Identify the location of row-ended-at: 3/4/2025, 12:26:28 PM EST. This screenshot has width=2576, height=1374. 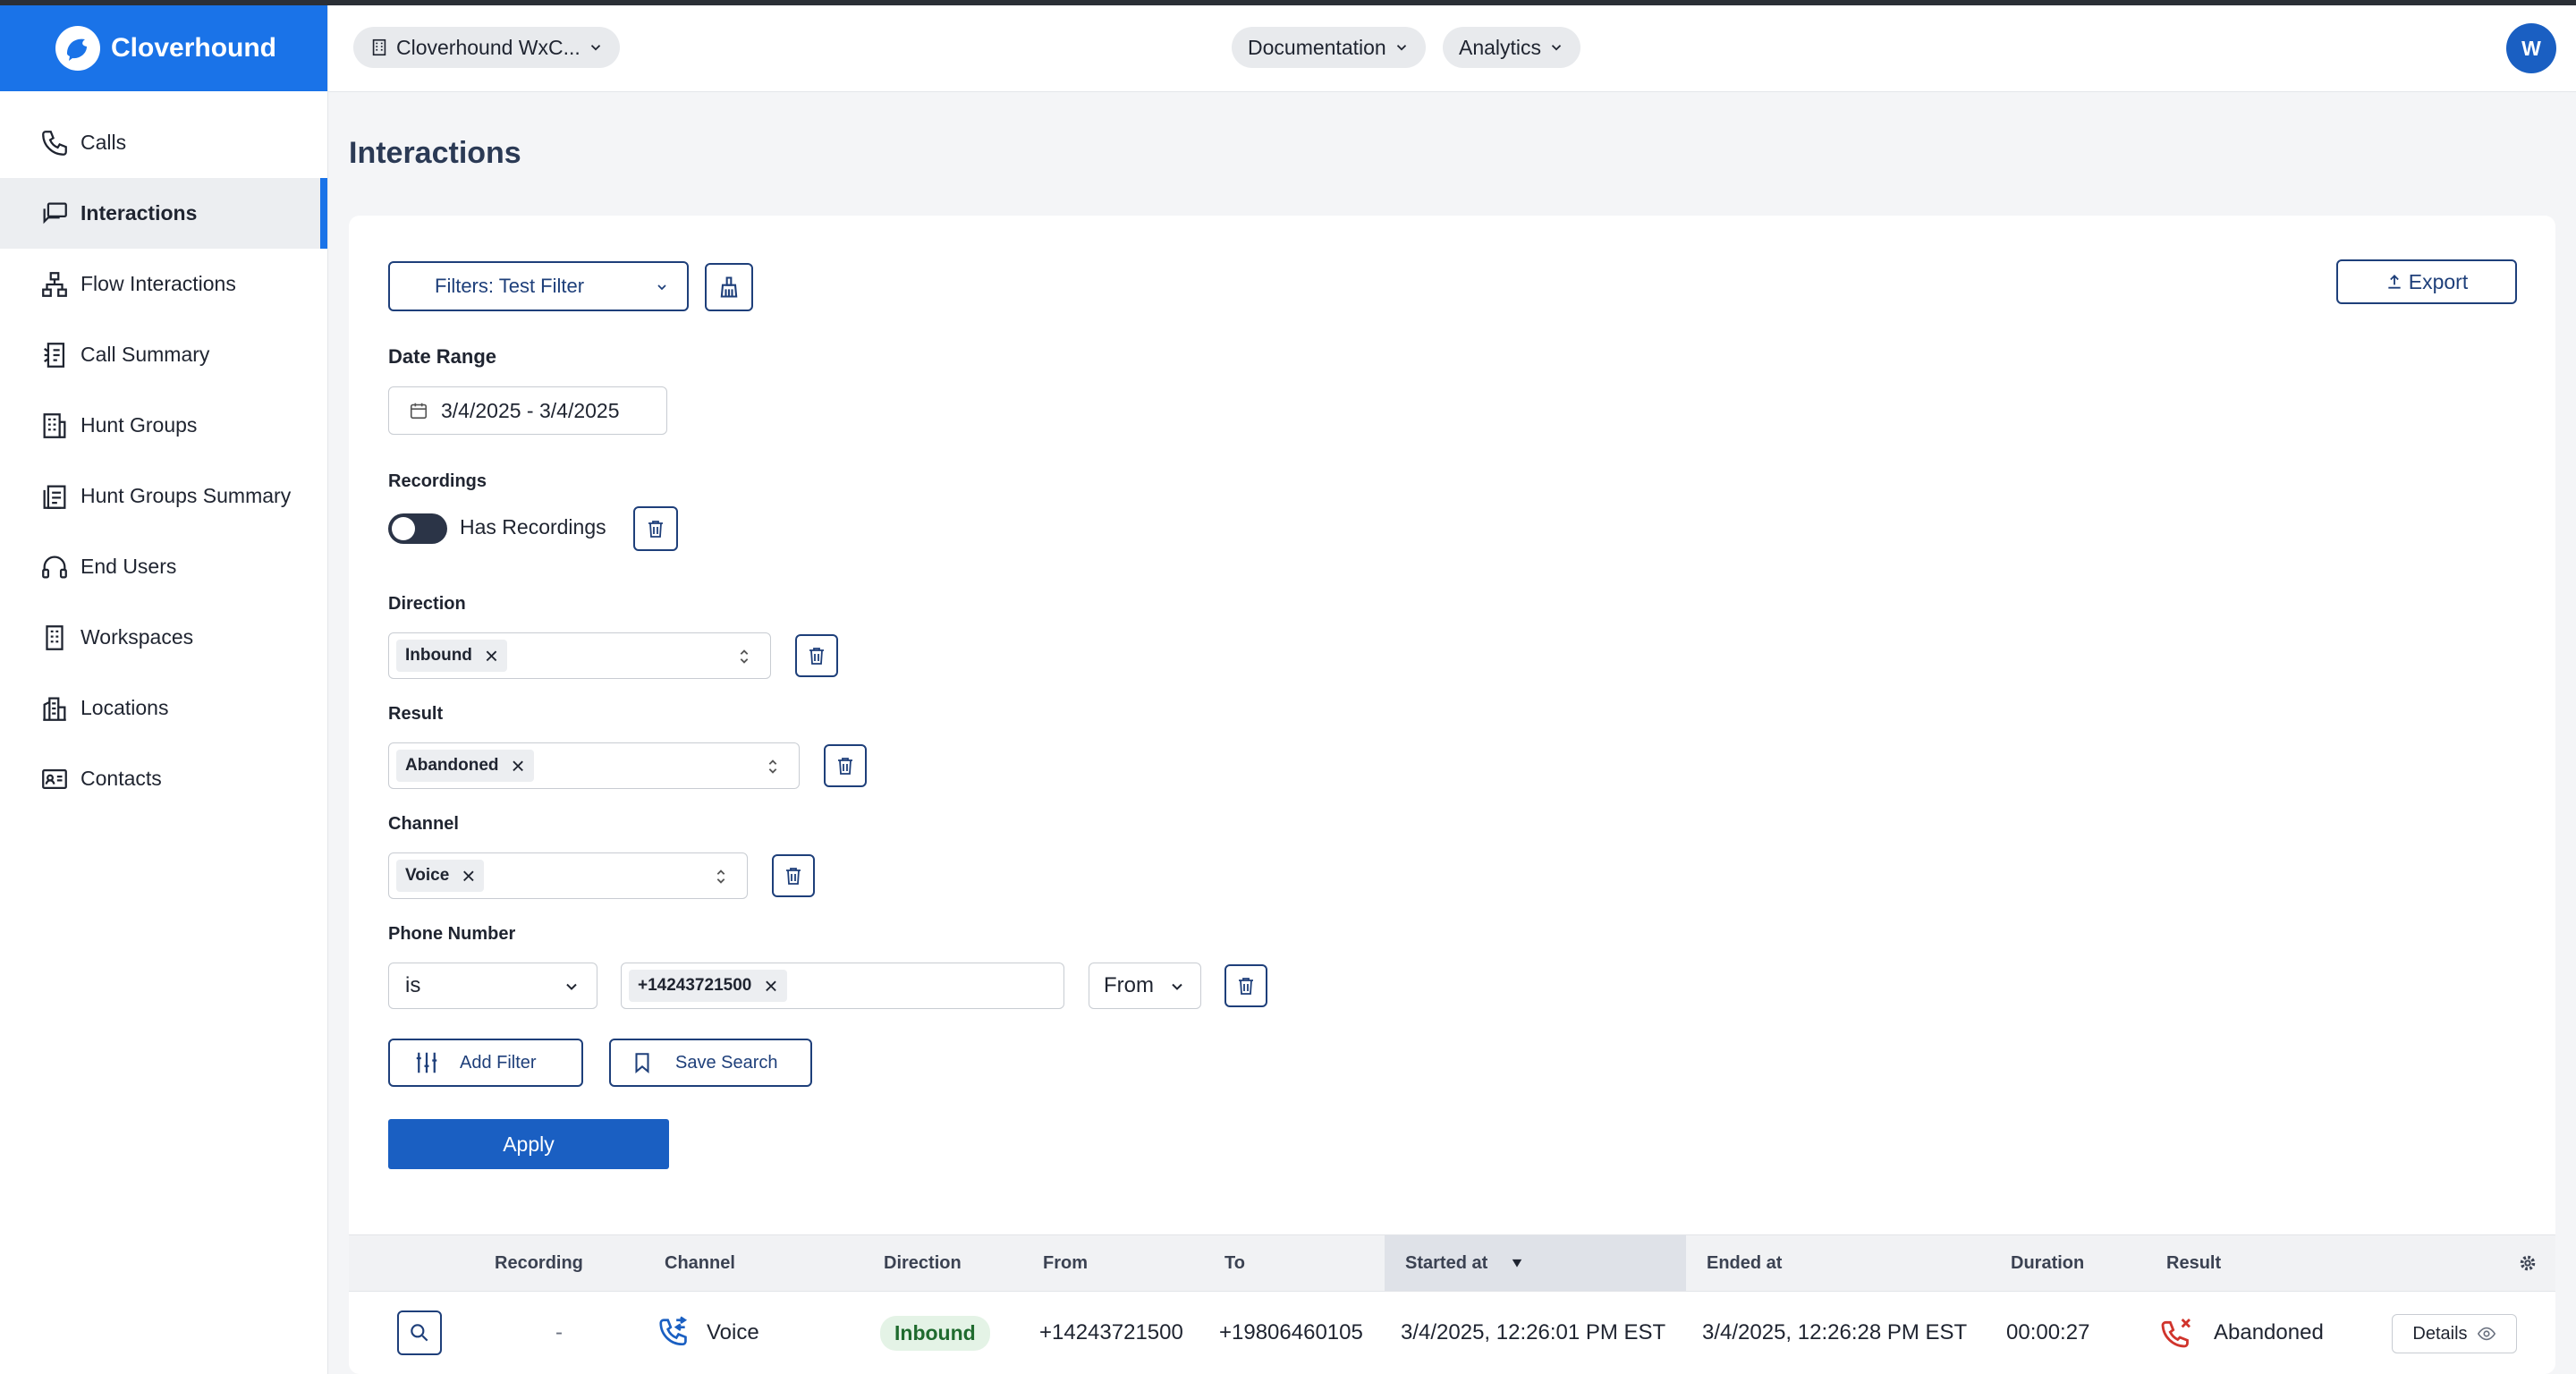
(1835, 1332).